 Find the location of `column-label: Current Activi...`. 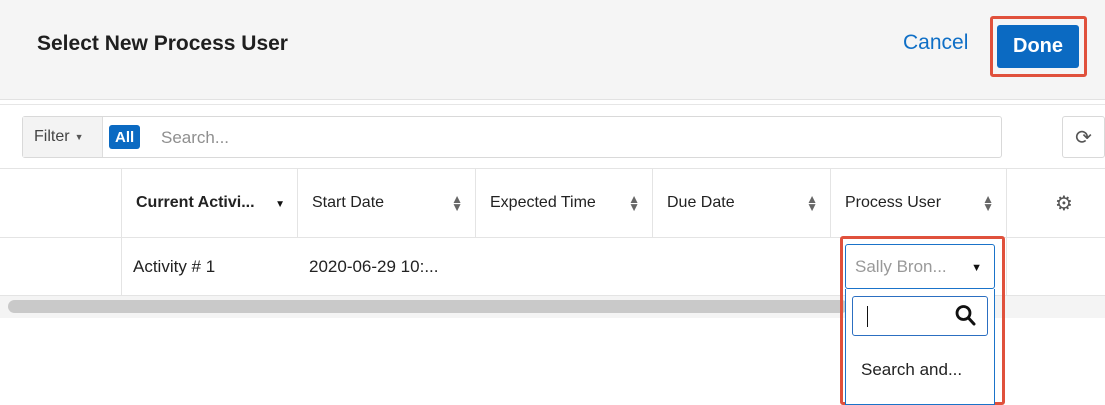

column-label: Current Activi... is located at coordinates (195, 202).